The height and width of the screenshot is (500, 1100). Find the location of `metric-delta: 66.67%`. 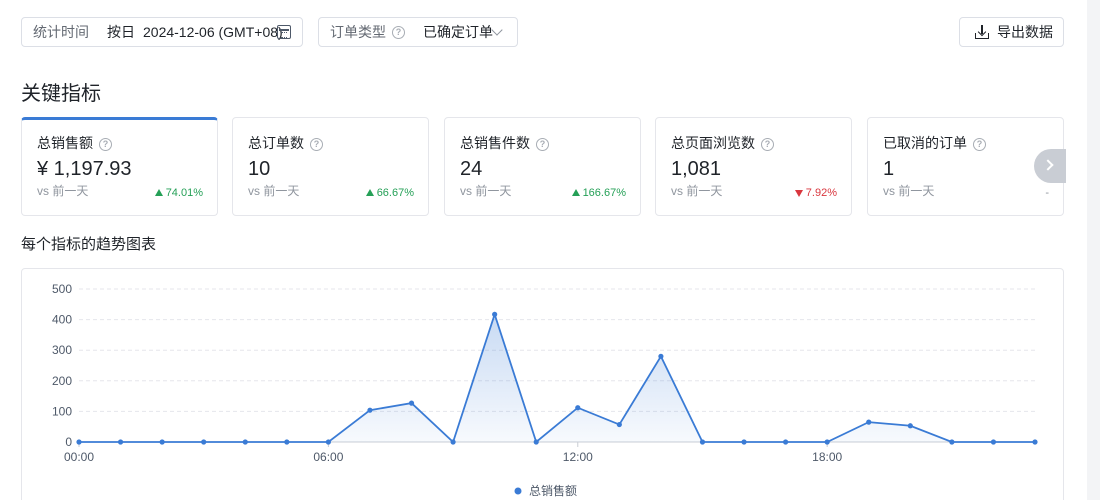

metric-delta: 66.67% is located at coordinates (389, 193).